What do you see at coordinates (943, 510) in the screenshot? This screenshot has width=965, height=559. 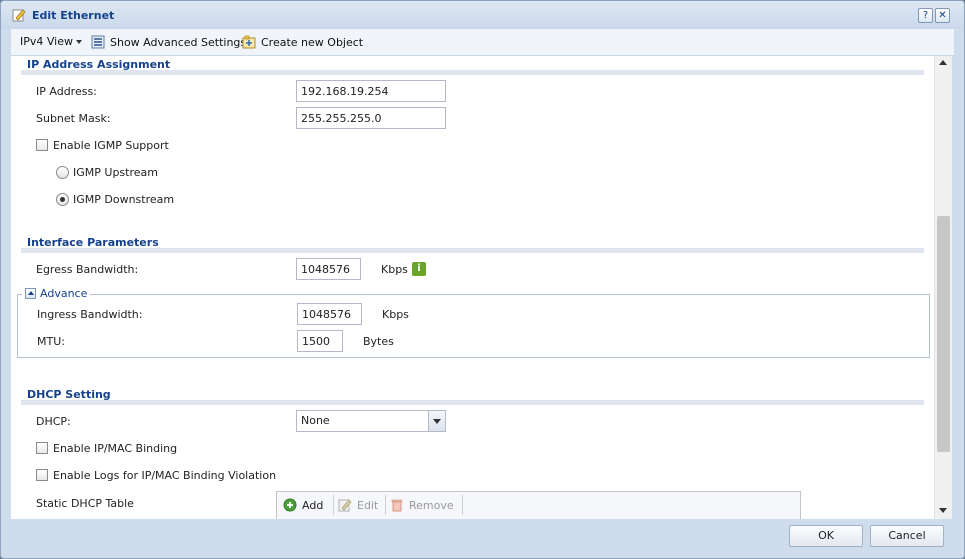 I see `scroll-down-icon` at bounding box center [943, 510].